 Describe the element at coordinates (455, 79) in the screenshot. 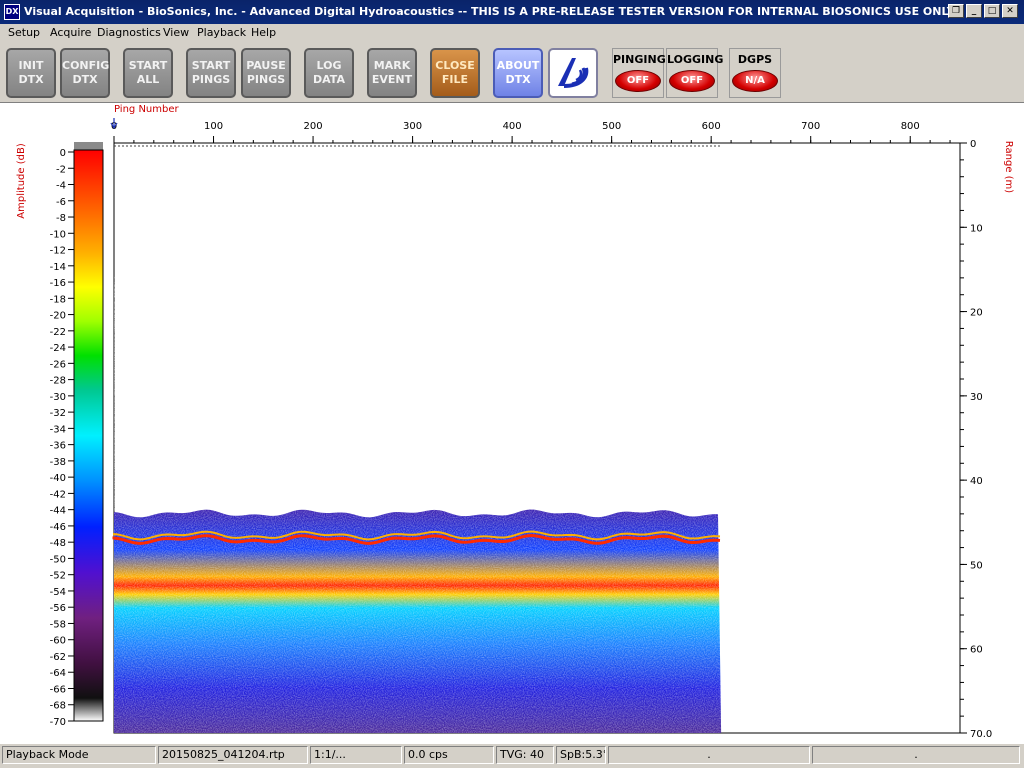

I see `button-label: FILE` at that location.